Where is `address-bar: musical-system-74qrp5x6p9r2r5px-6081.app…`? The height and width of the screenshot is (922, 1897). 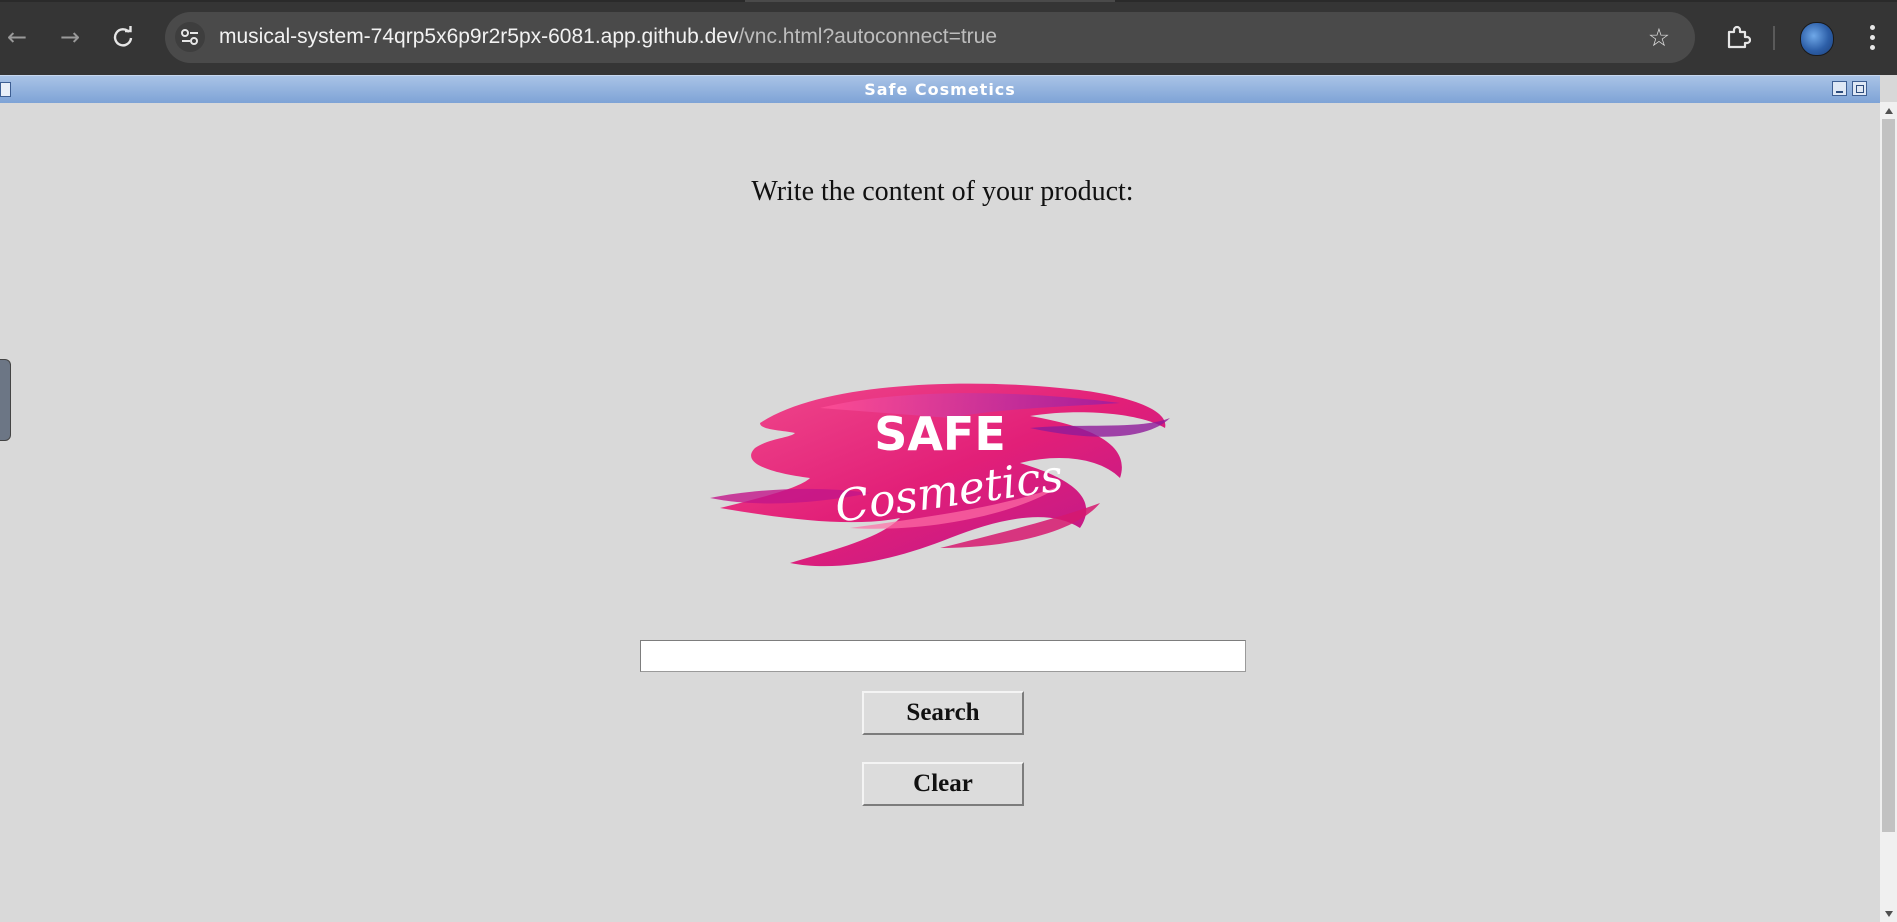 address-bar: musical-system-74qrp5x6p9r2r5px-6081.app… is located at coordinates (930, 37).